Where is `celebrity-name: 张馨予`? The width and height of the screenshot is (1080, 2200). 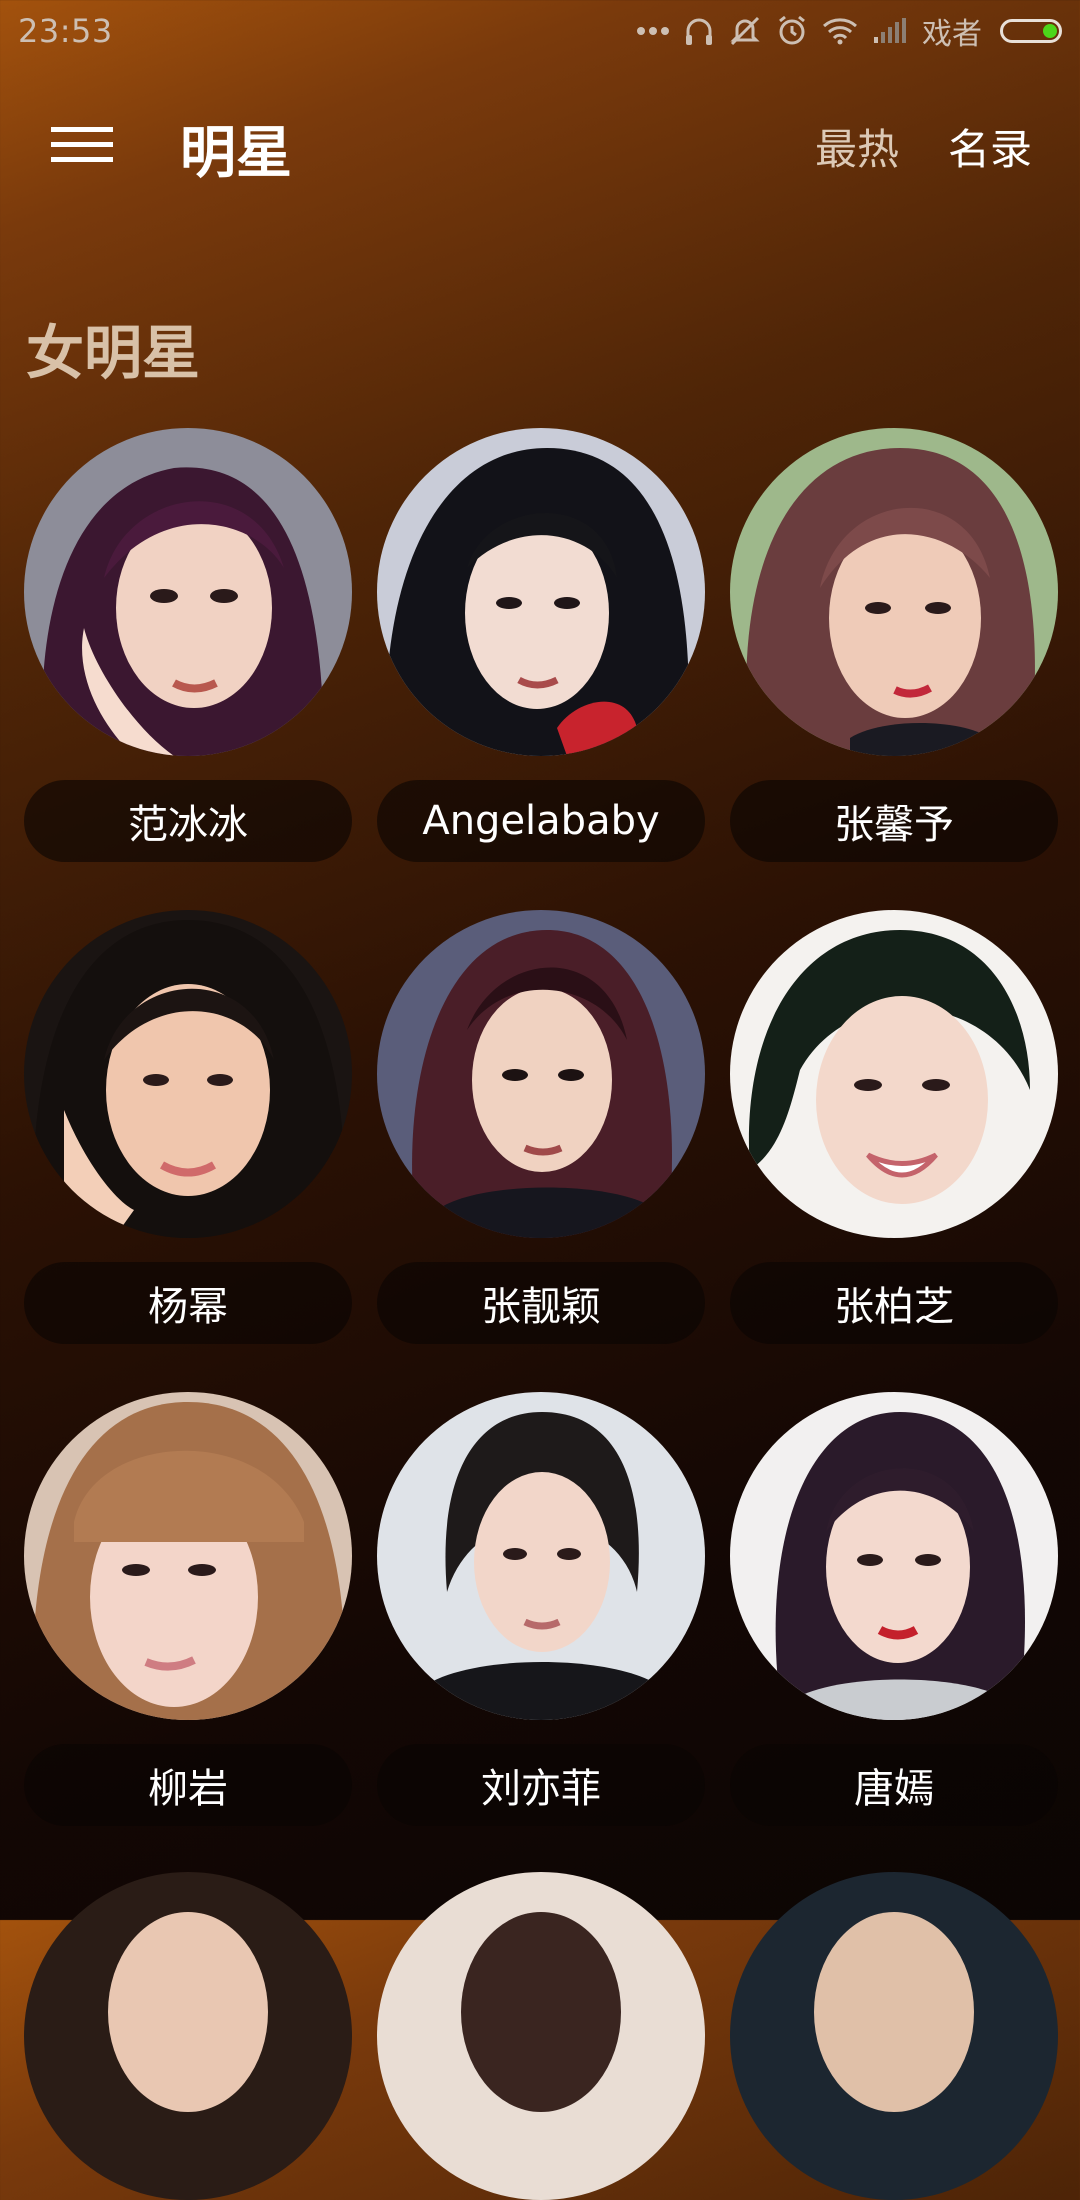 celebrity-name: 张馨予 is located at coordinates (894, 821).